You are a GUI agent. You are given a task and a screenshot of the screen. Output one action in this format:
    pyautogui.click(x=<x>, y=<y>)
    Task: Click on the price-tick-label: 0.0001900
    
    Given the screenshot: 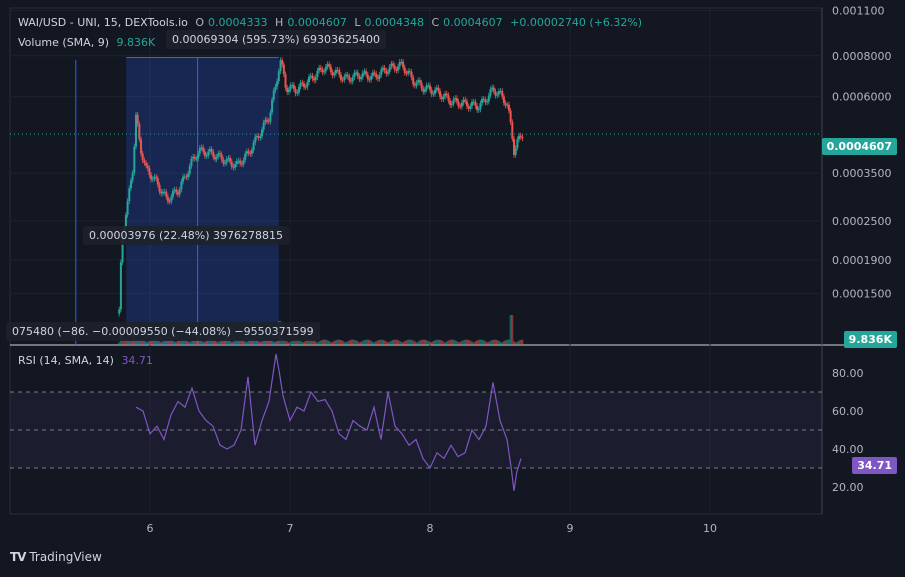 What is the action you would take?
    pyautogui.click(x=862, y=260)
    